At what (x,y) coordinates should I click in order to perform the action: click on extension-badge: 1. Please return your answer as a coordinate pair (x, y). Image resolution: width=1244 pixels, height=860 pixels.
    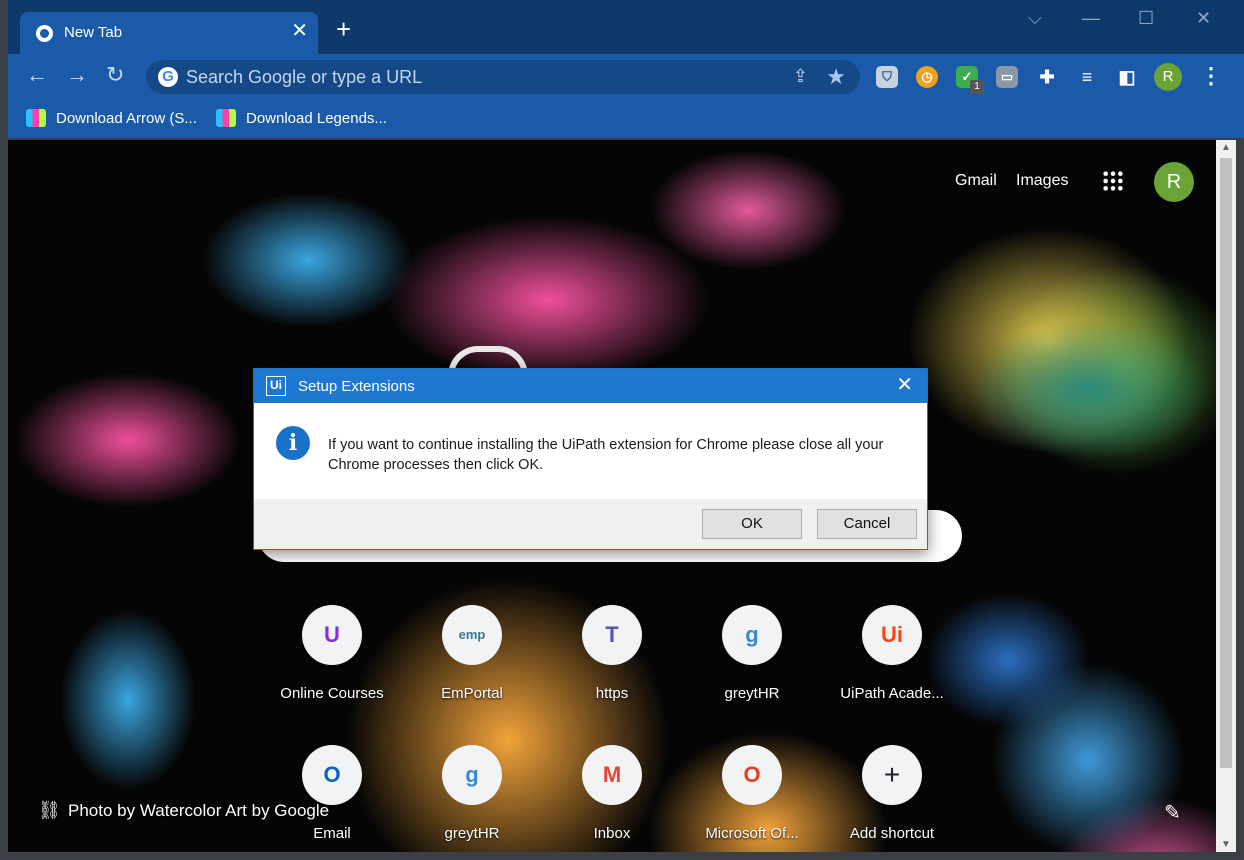
    Looking at the image, I should click on (977, 87).